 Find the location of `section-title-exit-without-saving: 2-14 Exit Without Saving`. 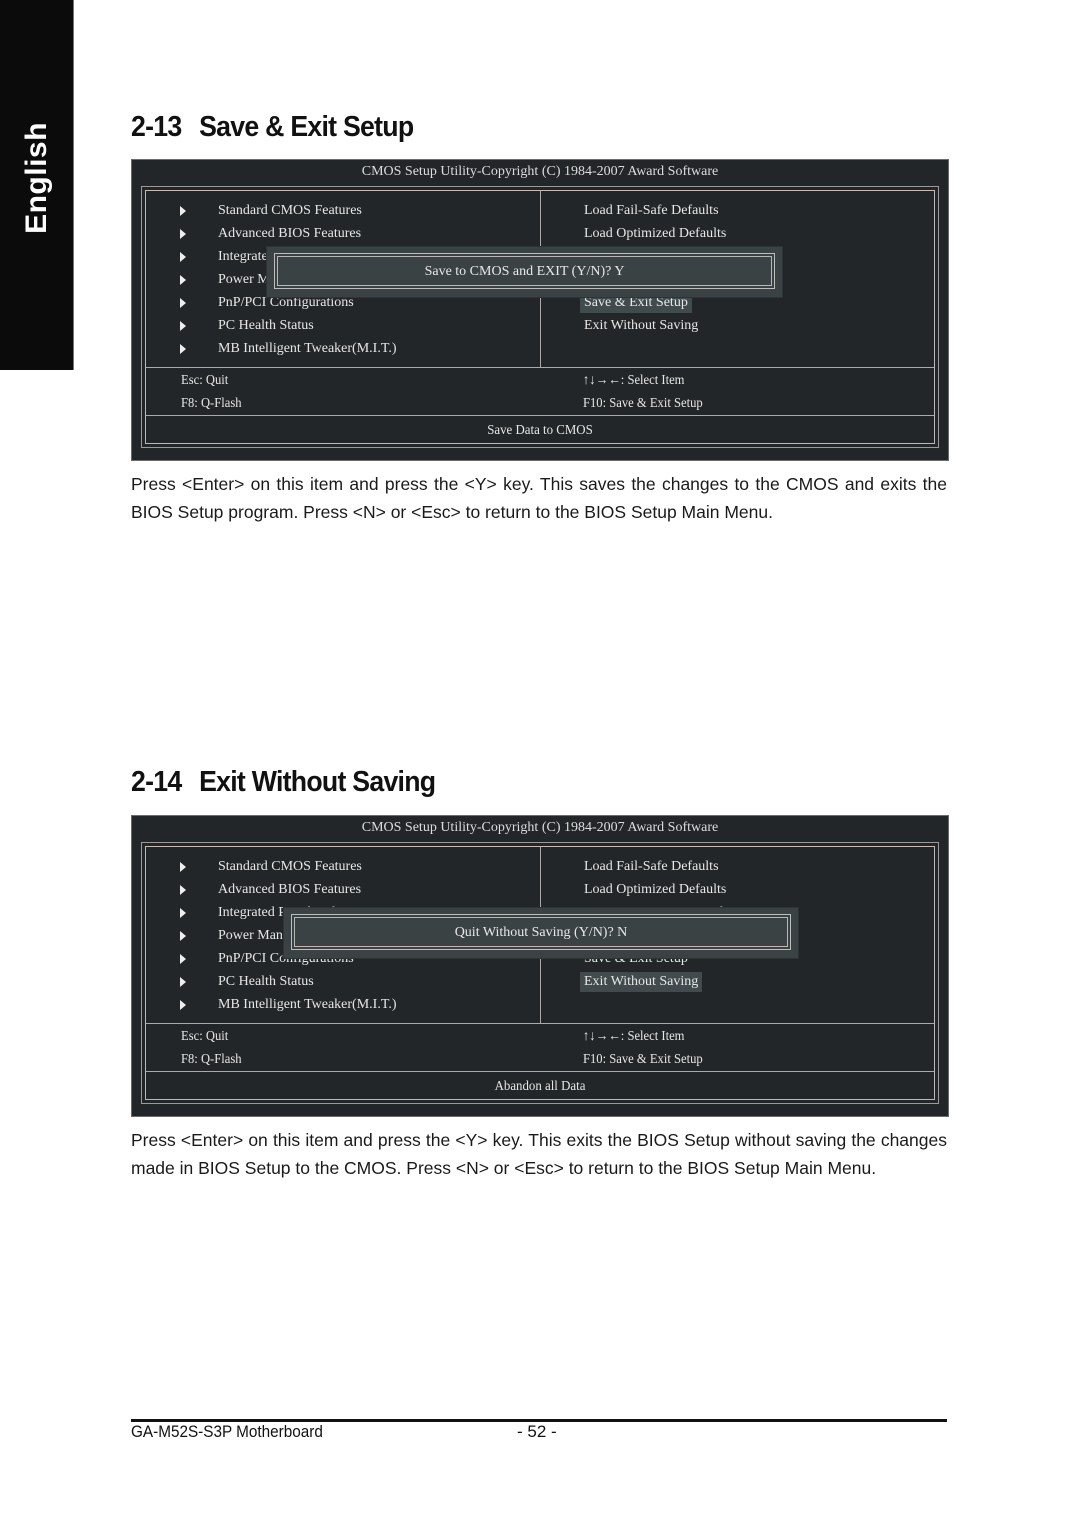

section-title-exit-without-saving: 2-14 Exit Without Saving is located at coordinates (283, 782).